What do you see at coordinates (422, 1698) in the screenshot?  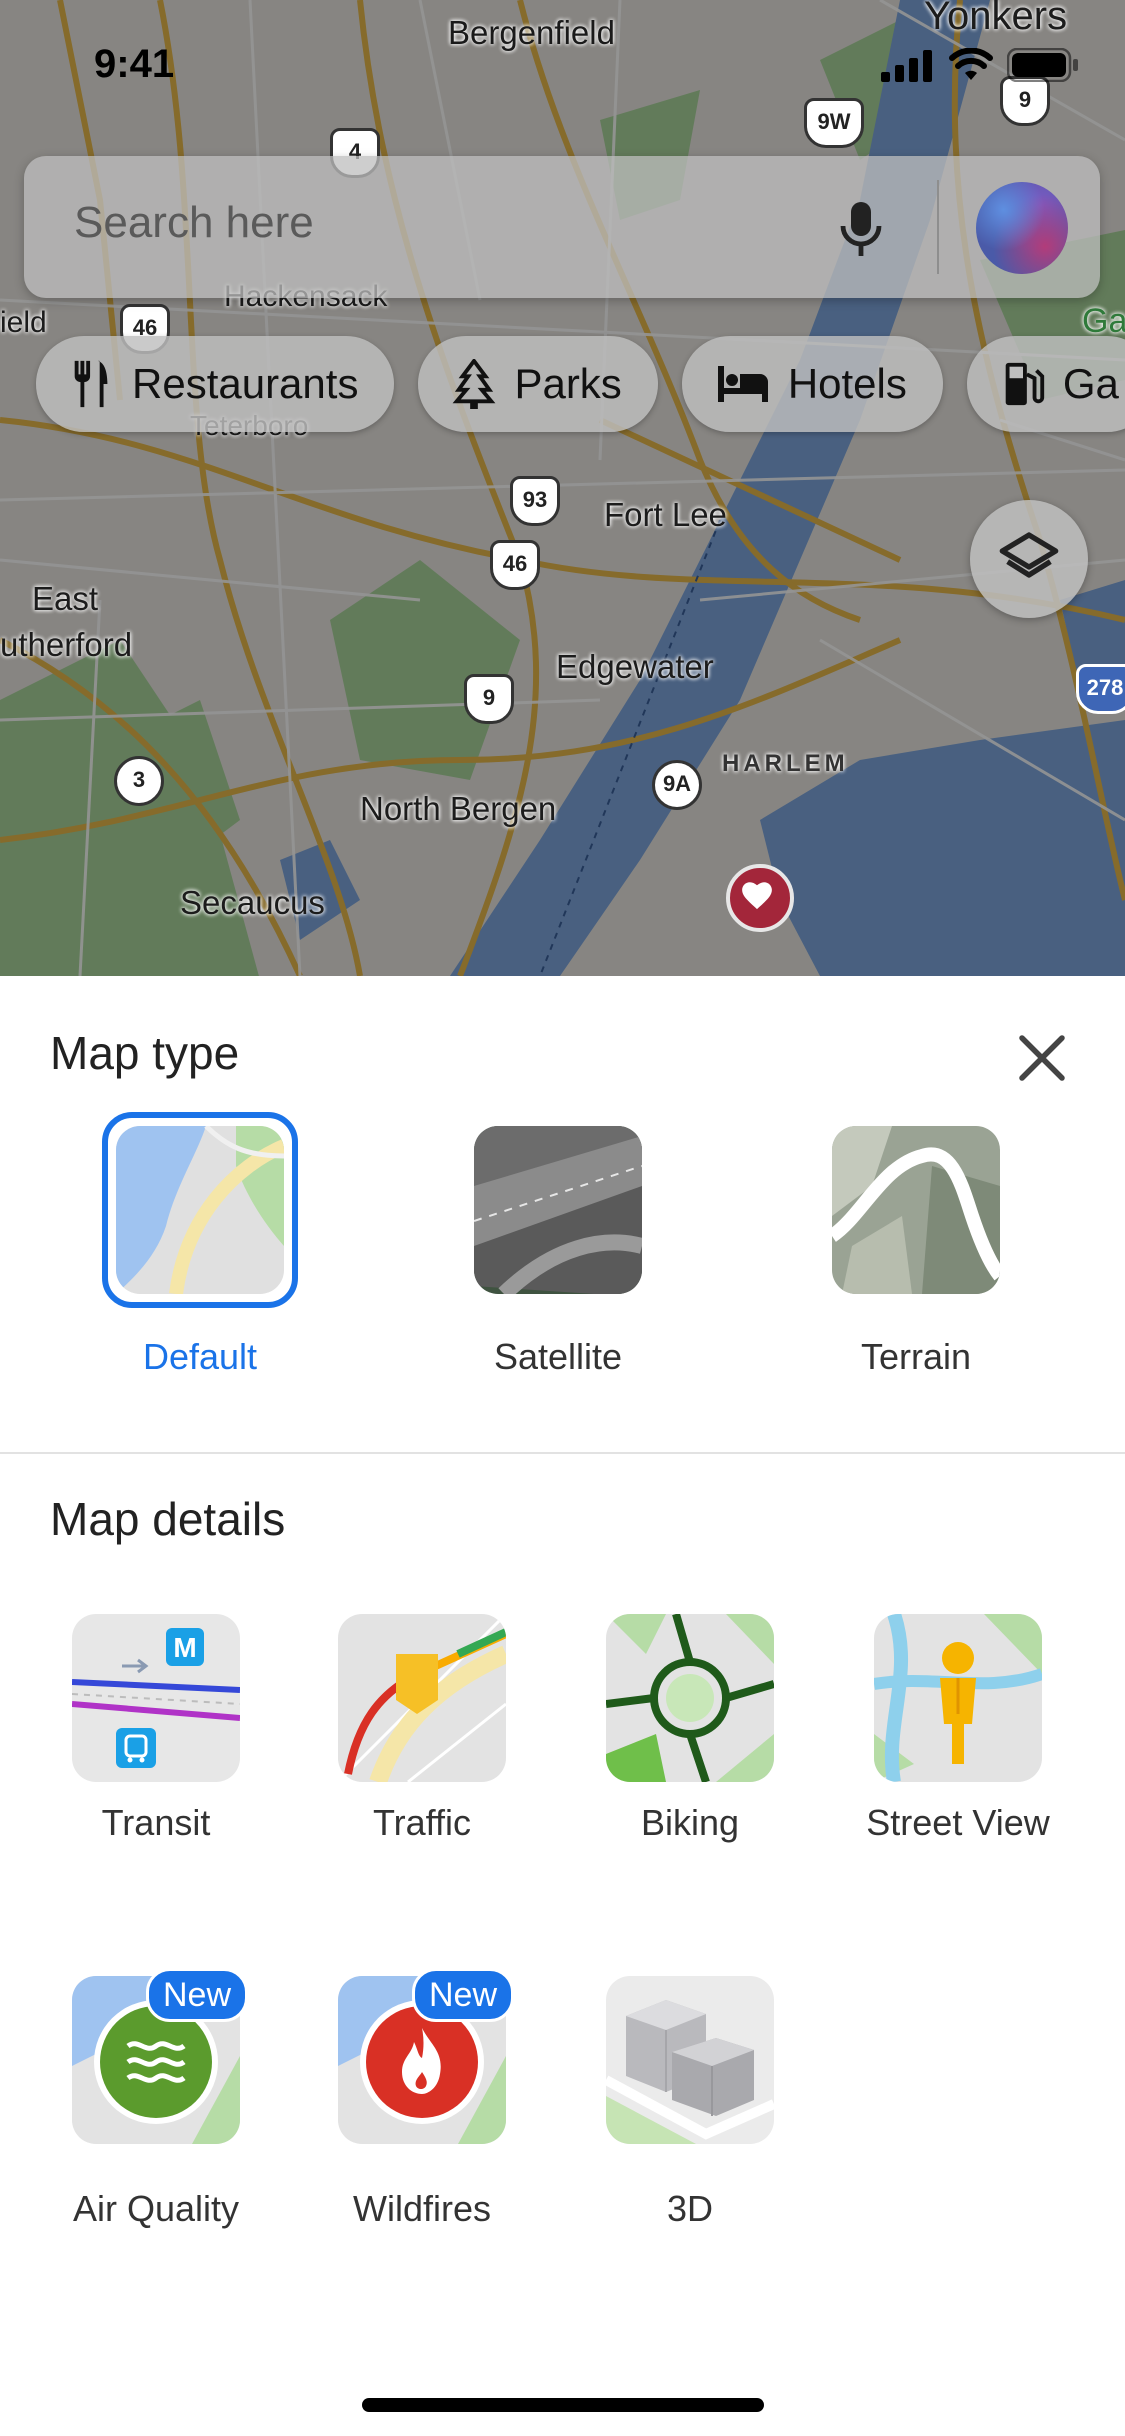 I see `traffic-thumbnail` at bounding box center [422, 1698].